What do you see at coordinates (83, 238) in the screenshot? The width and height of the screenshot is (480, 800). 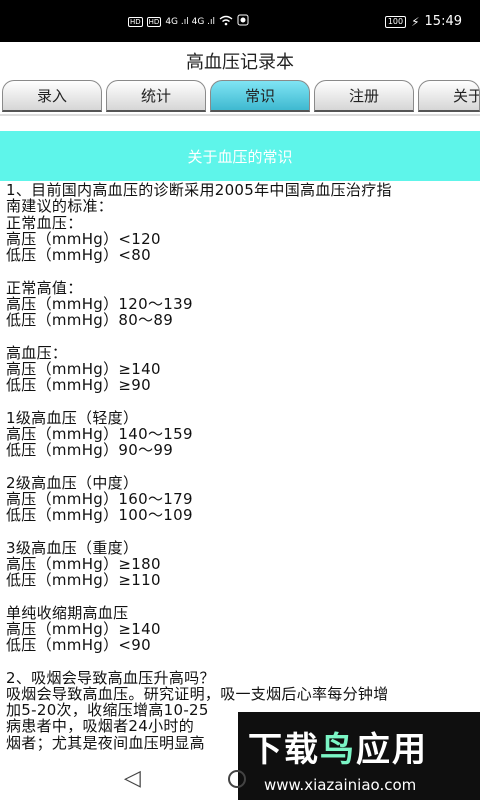 I see `content-line: 高压（mmHg）<120` at bounding box center [83, 238].